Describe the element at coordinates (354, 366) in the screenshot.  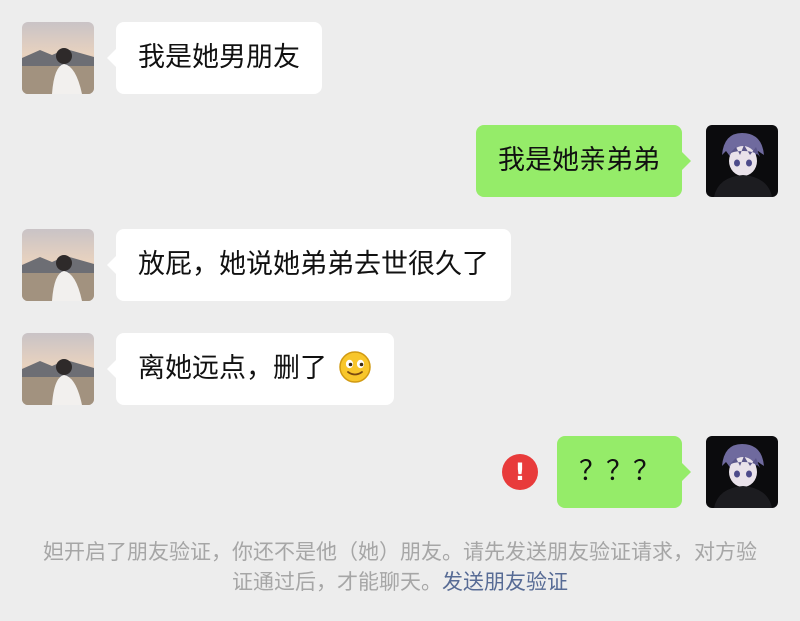
I see `smile-emoji-icon` at that location.